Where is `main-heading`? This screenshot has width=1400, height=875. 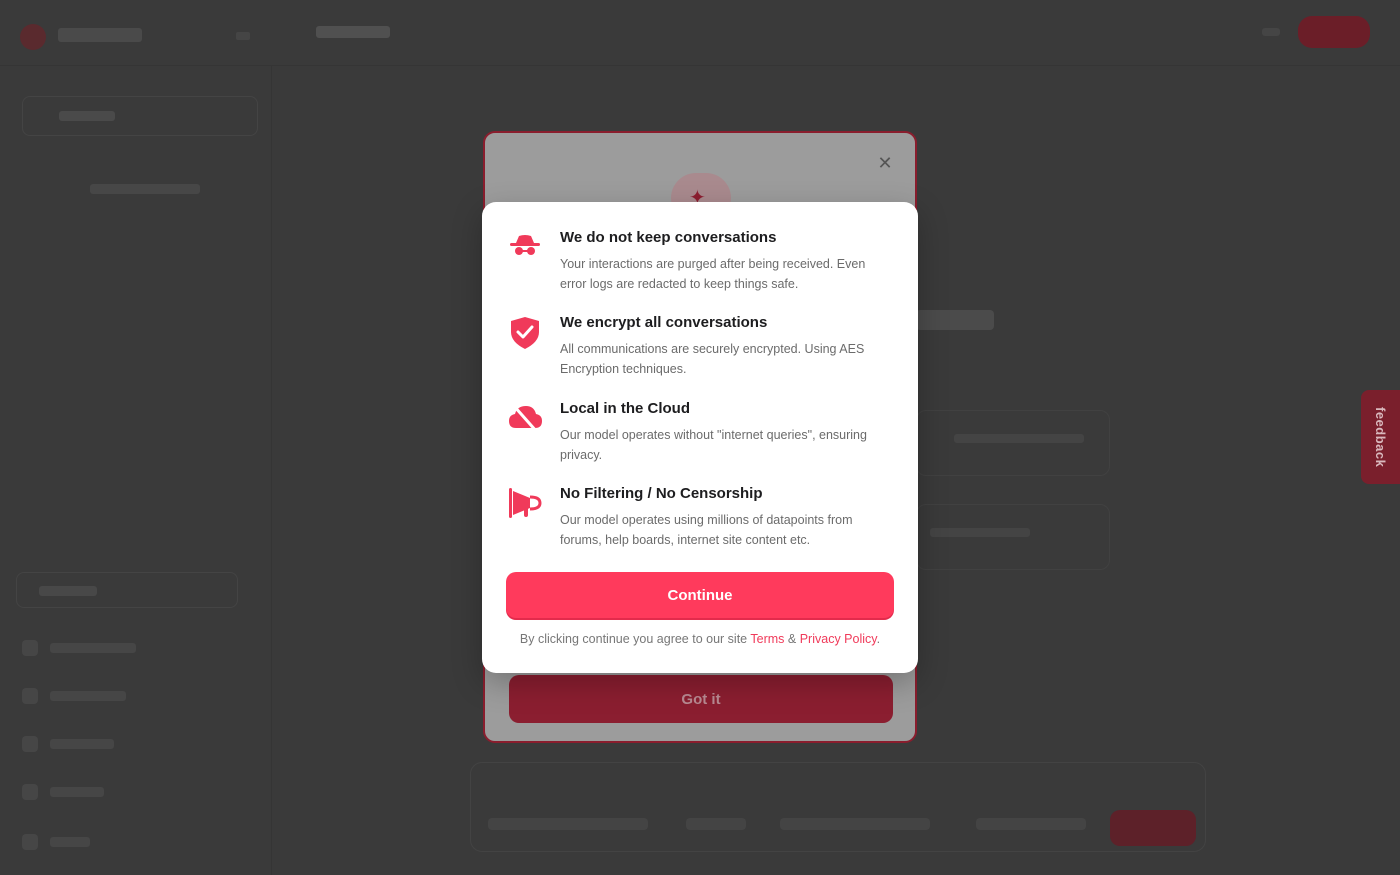 main-heading is located at coordinates (955, 320).